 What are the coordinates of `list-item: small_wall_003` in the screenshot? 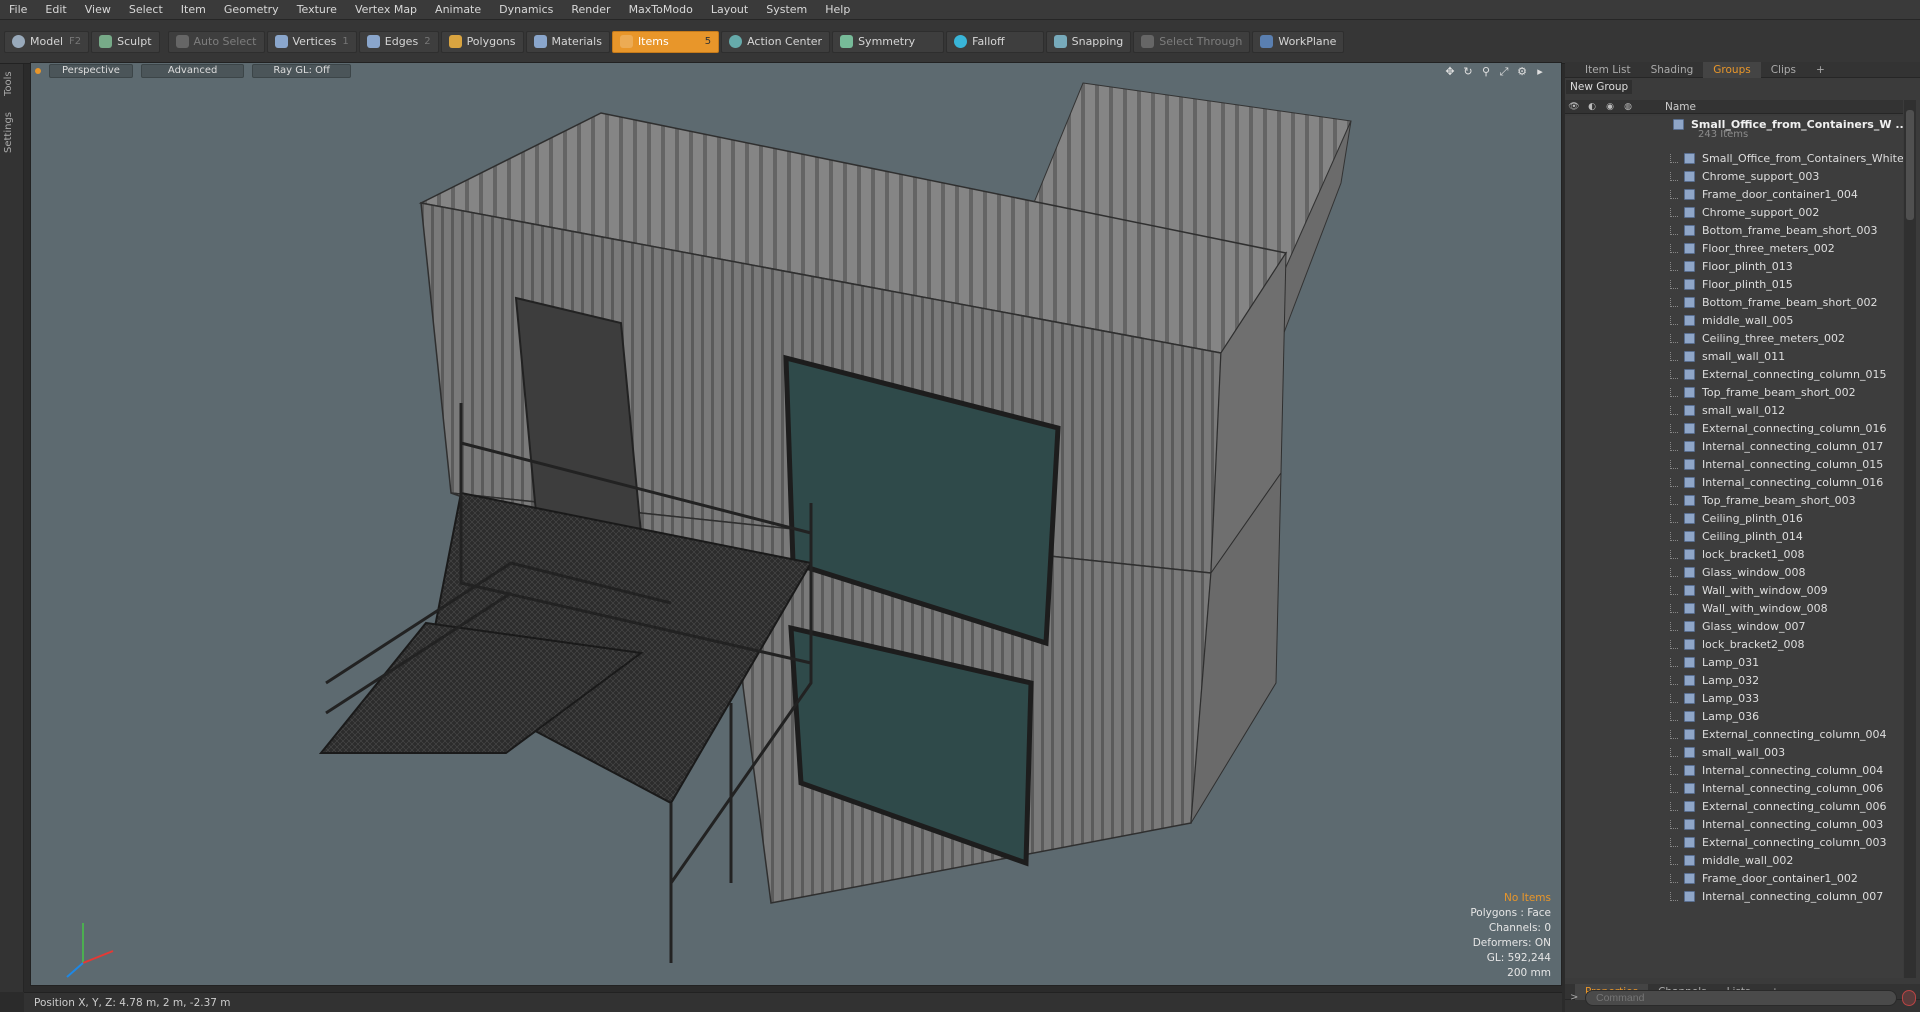 It's located at (1734, 753).